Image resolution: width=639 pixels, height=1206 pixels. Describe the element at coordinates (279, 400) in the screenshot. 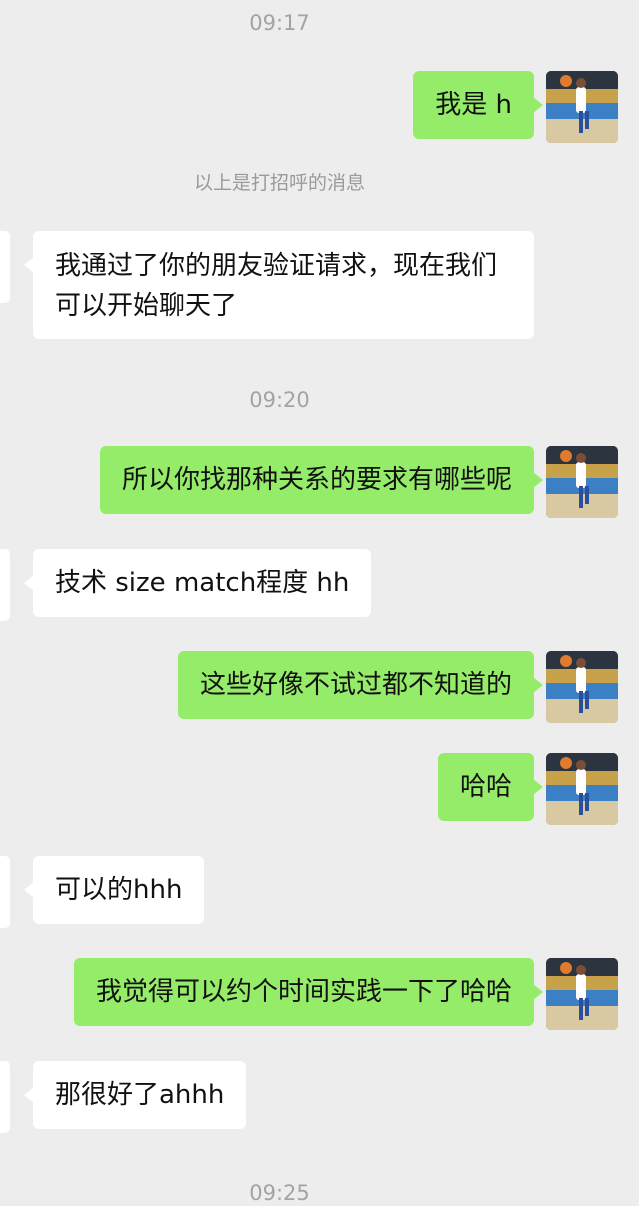

I see `timestamp: 09:20` at that location.